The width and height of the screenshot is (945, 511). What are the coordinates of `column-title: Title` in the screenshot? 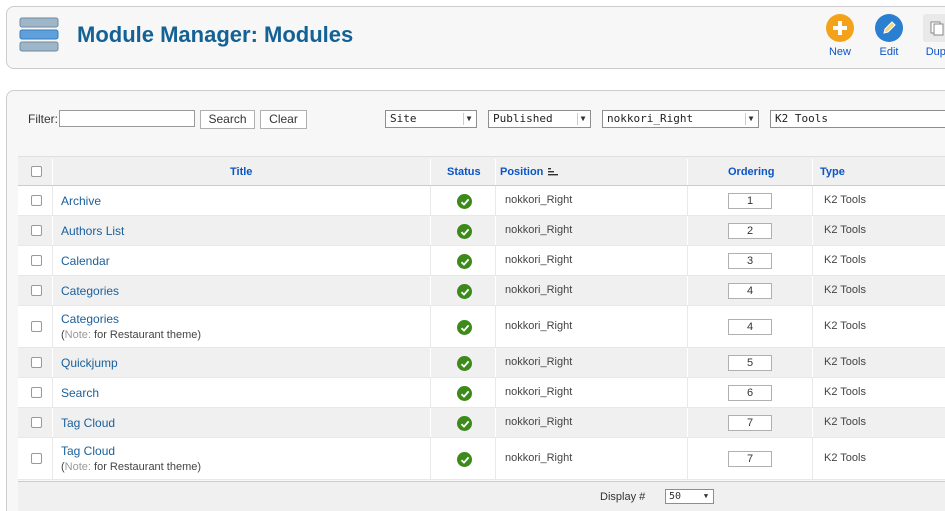 It's located at (241, 172).